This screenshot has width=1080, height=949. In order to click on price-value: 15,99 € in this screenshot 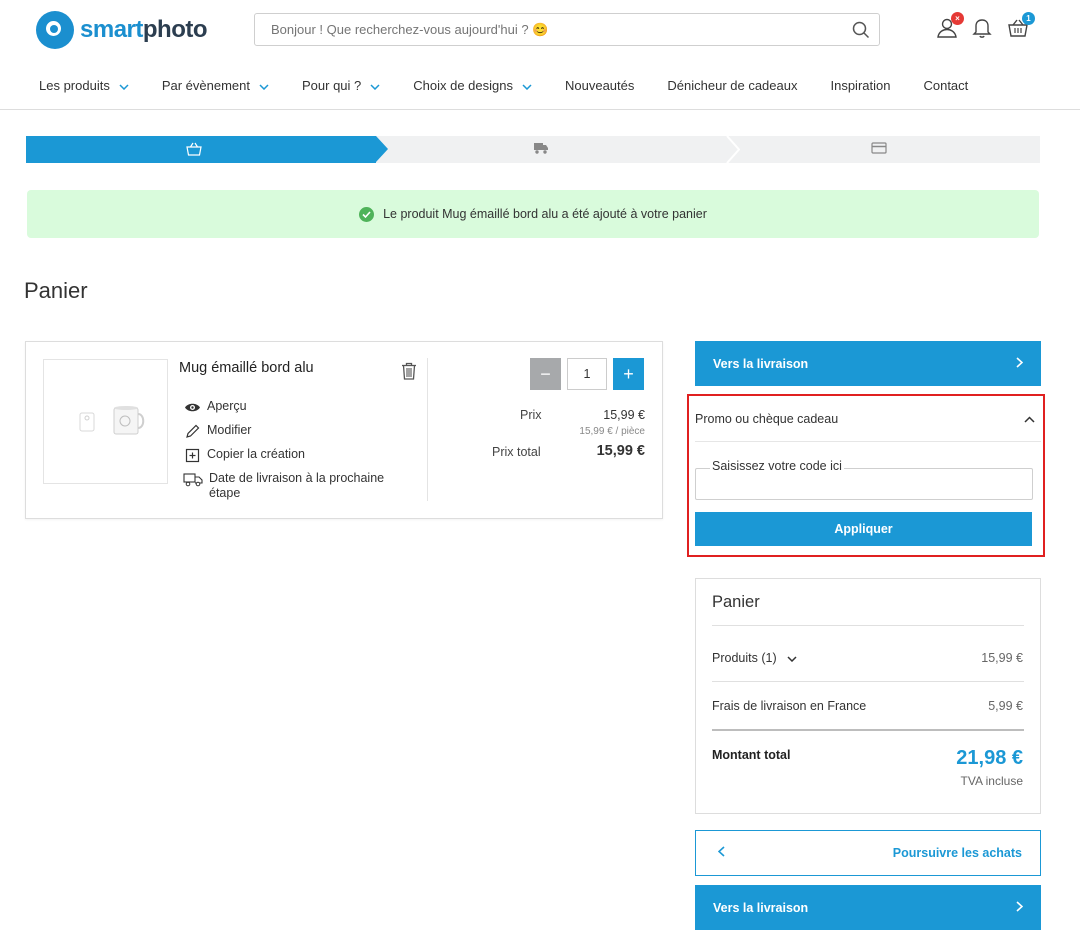, I will do `click(624, 415)`.